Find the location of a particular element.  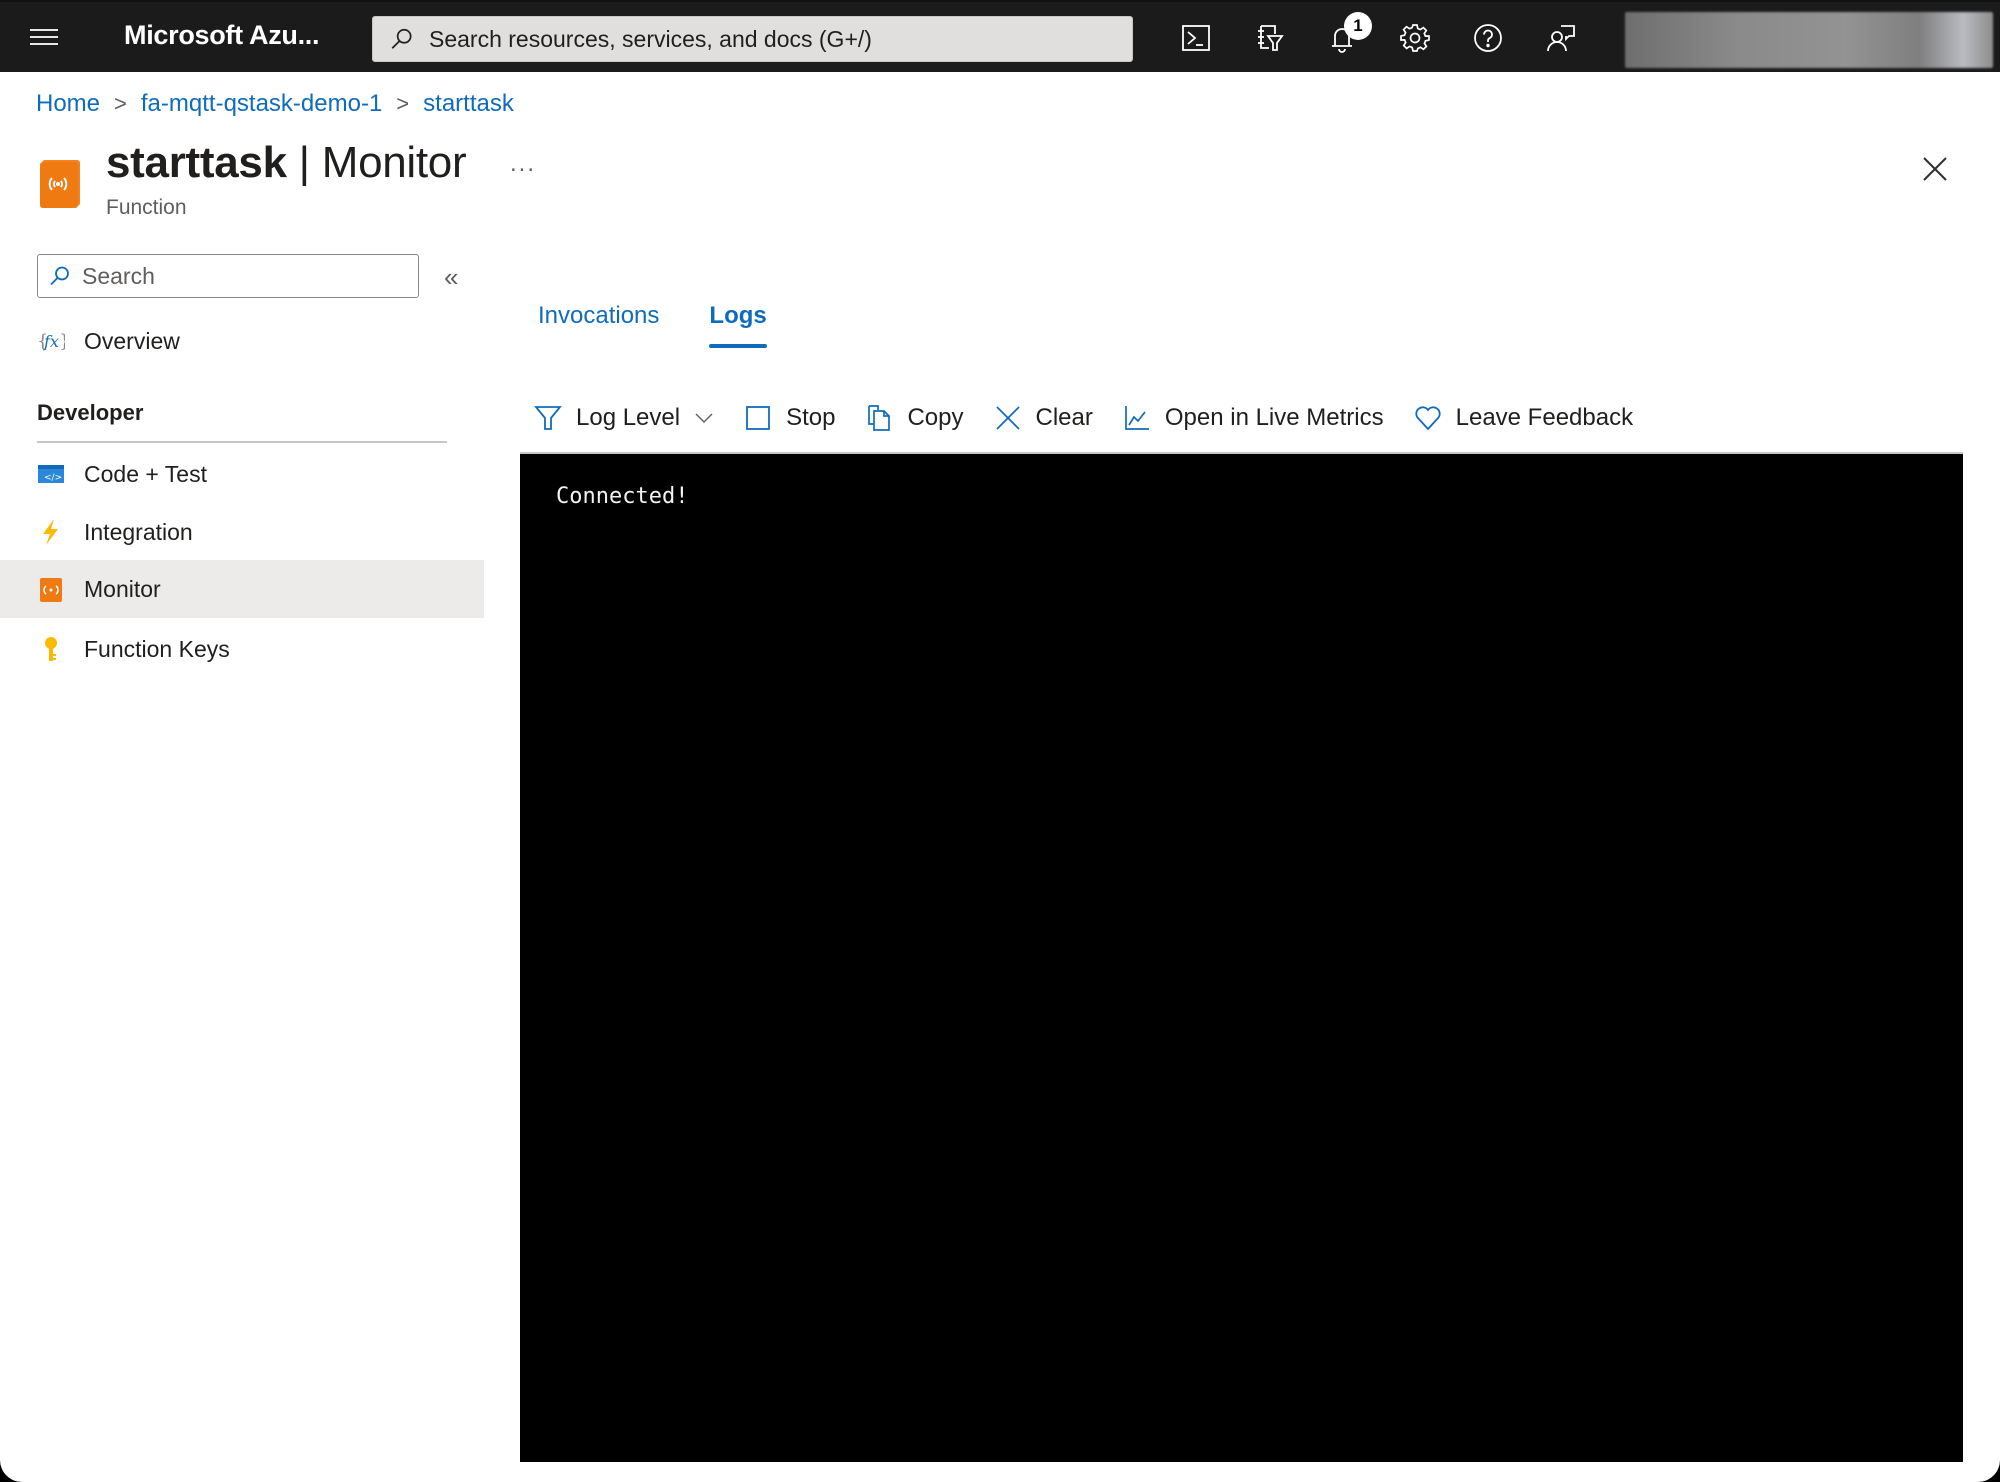

line-chart-icon is located at coordinates (1137, 418).